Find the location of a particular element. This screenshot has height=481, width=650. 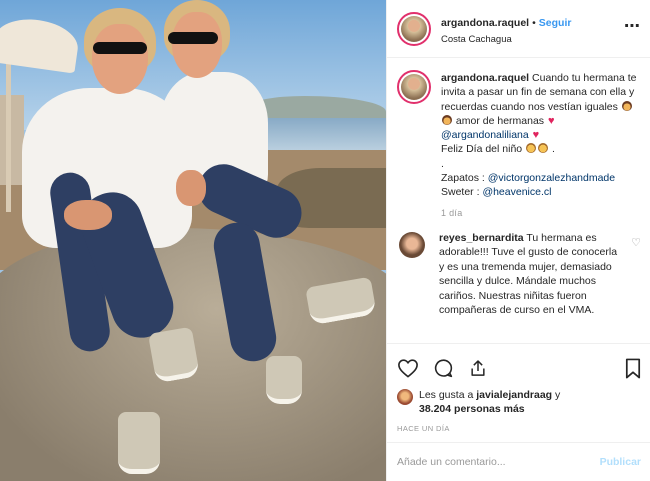

caption-timestamp: 1 día is located at coordinates (541, 213).